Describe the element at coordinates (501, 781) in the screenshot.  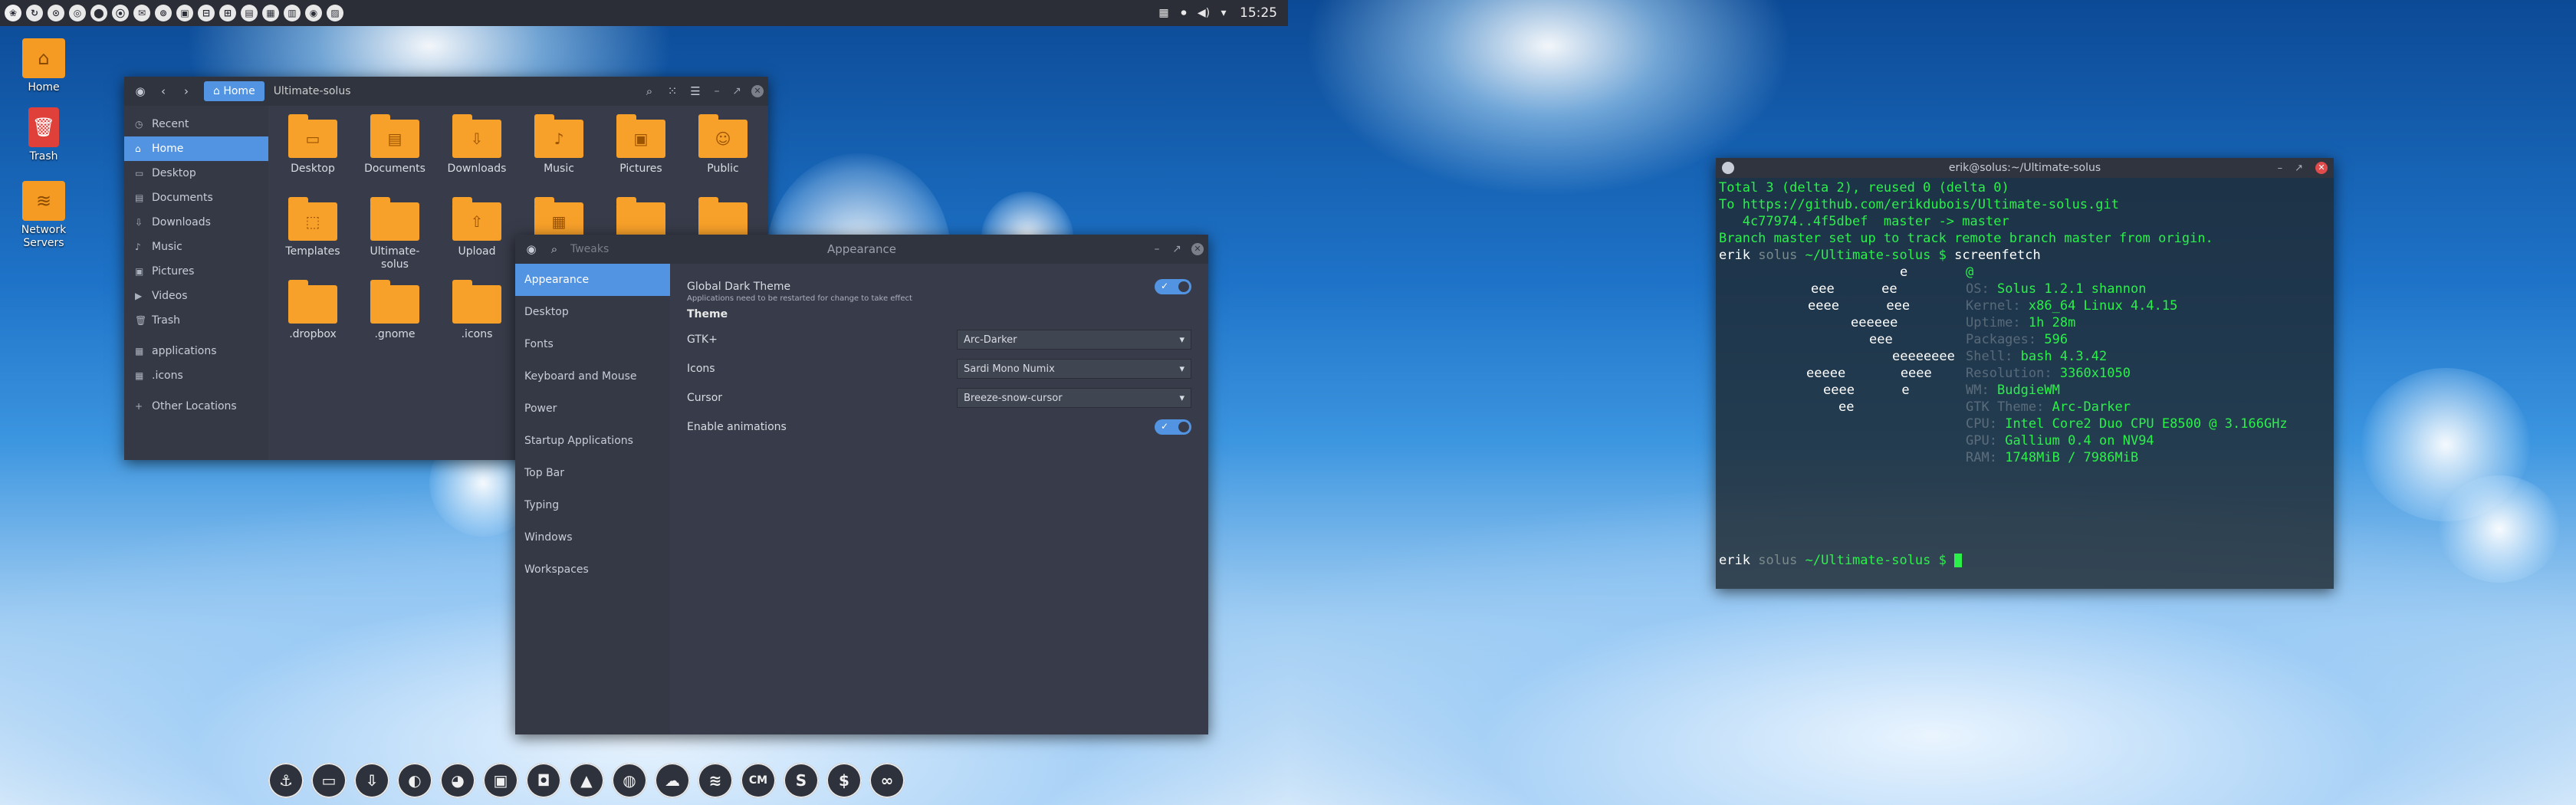
I see `dock-launcher-icon: ▣` at that location.